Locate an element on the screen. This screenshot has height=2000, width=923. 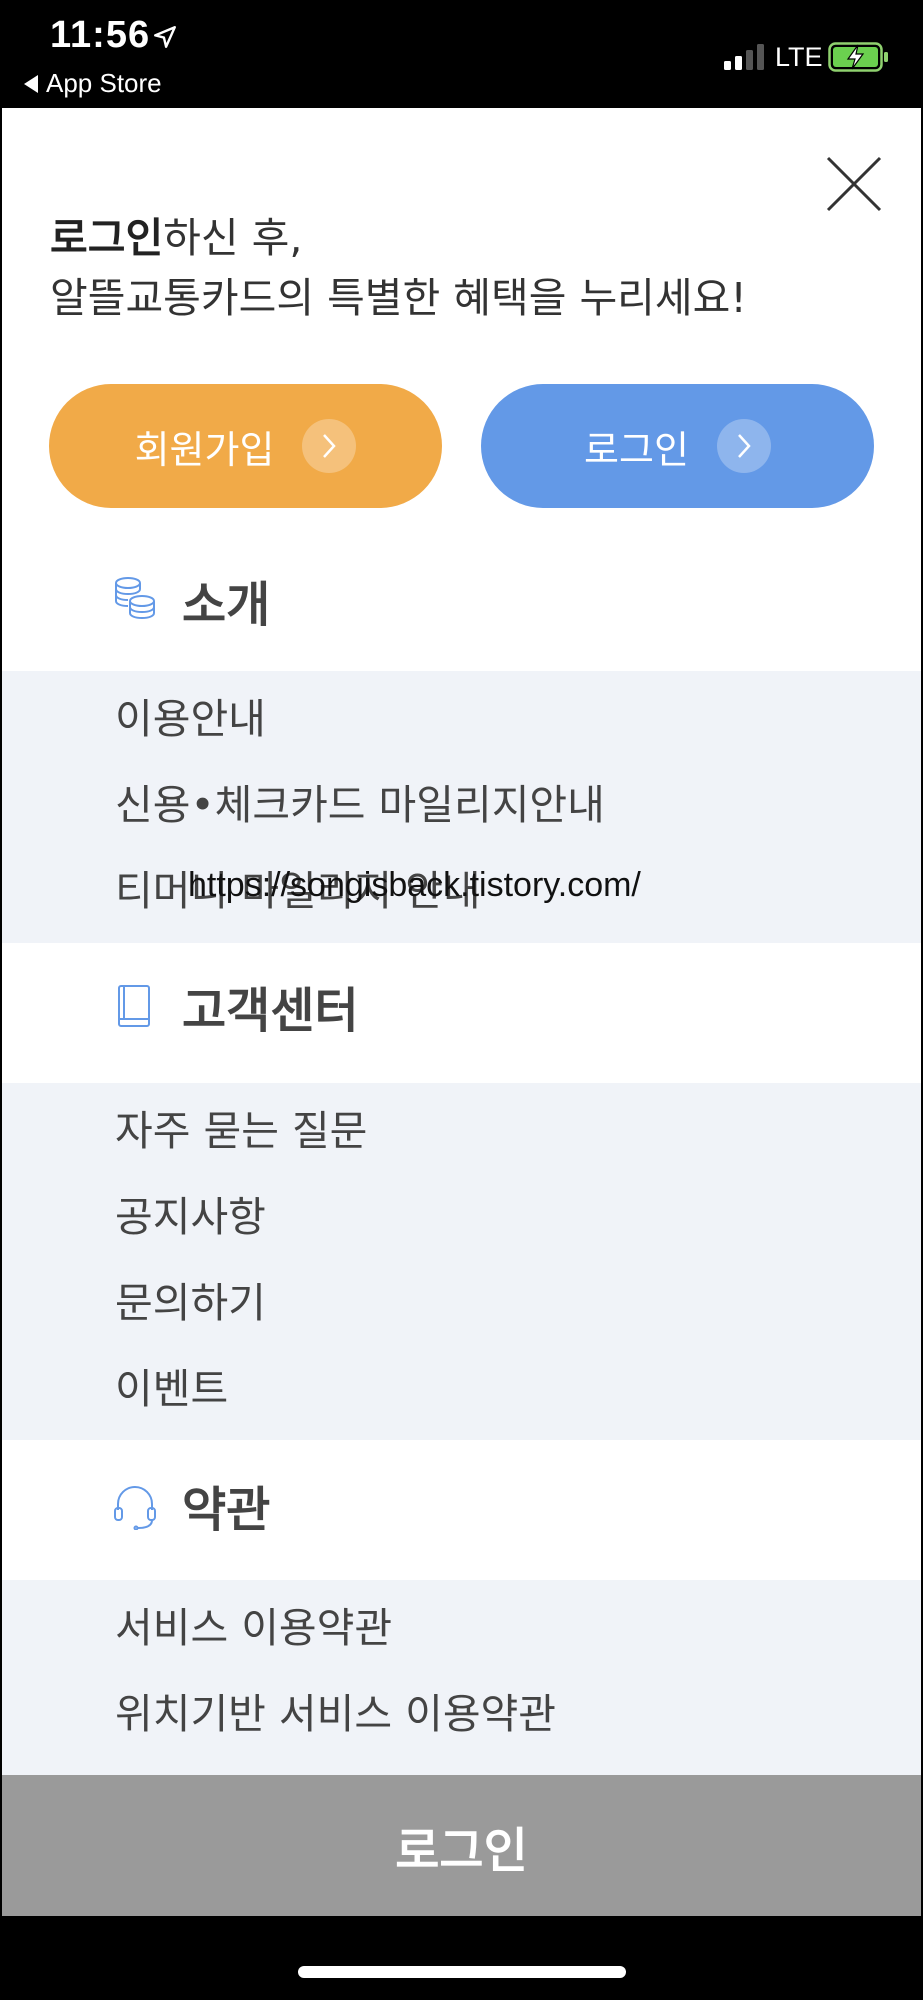
menu-item-notice: 공지사항 is located at coordinates (190, 1213).